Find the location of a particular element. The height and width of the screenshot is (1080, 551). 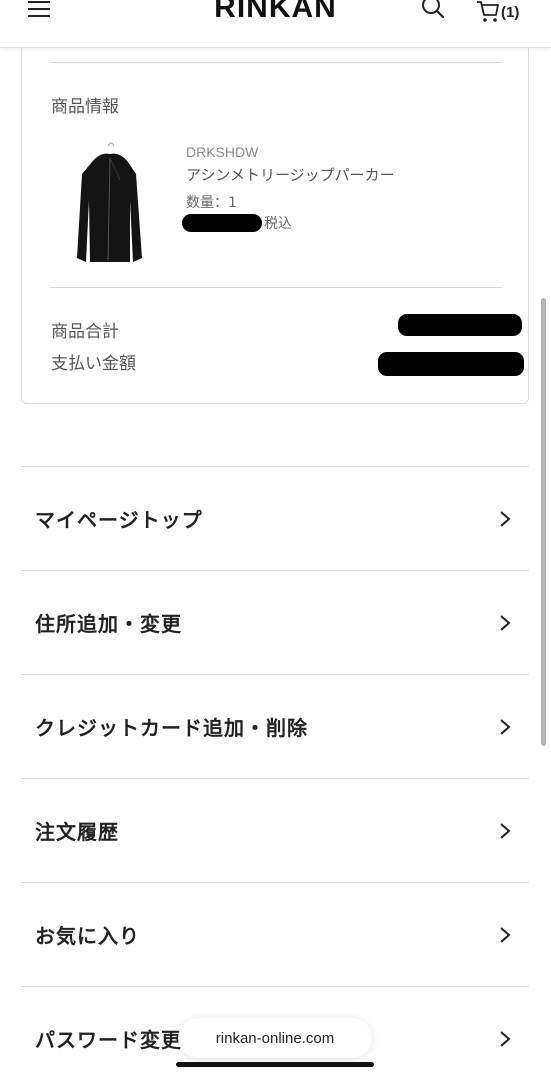

tax-included-note: 税込 is located at coordinates (278, 224).